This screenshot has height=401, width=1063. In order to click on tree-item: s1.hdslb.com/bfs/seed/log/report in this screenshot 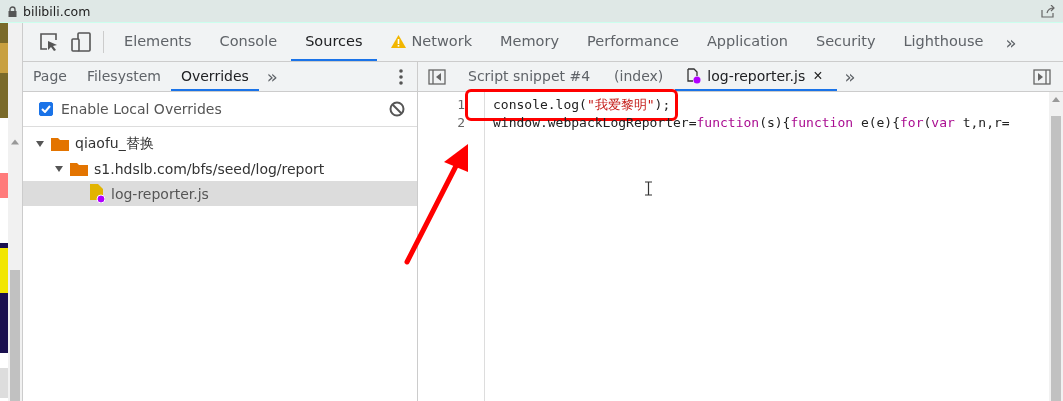, I will do `click(220, 168)`.